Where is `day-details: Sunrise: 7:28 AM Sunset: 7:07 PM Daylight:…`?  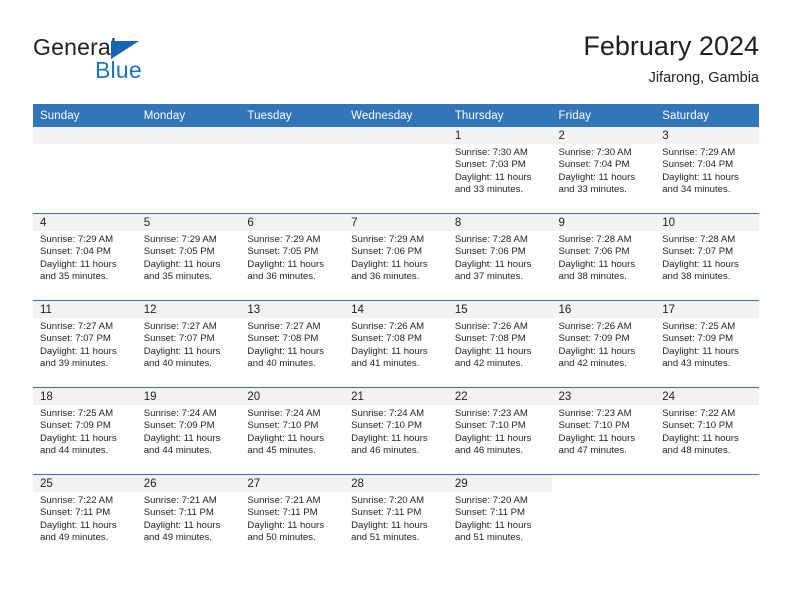 day-details: Sunrise: 7:28 AM Sunset: 7:07 PM Daylight:… is located at coordinates (707, 257).